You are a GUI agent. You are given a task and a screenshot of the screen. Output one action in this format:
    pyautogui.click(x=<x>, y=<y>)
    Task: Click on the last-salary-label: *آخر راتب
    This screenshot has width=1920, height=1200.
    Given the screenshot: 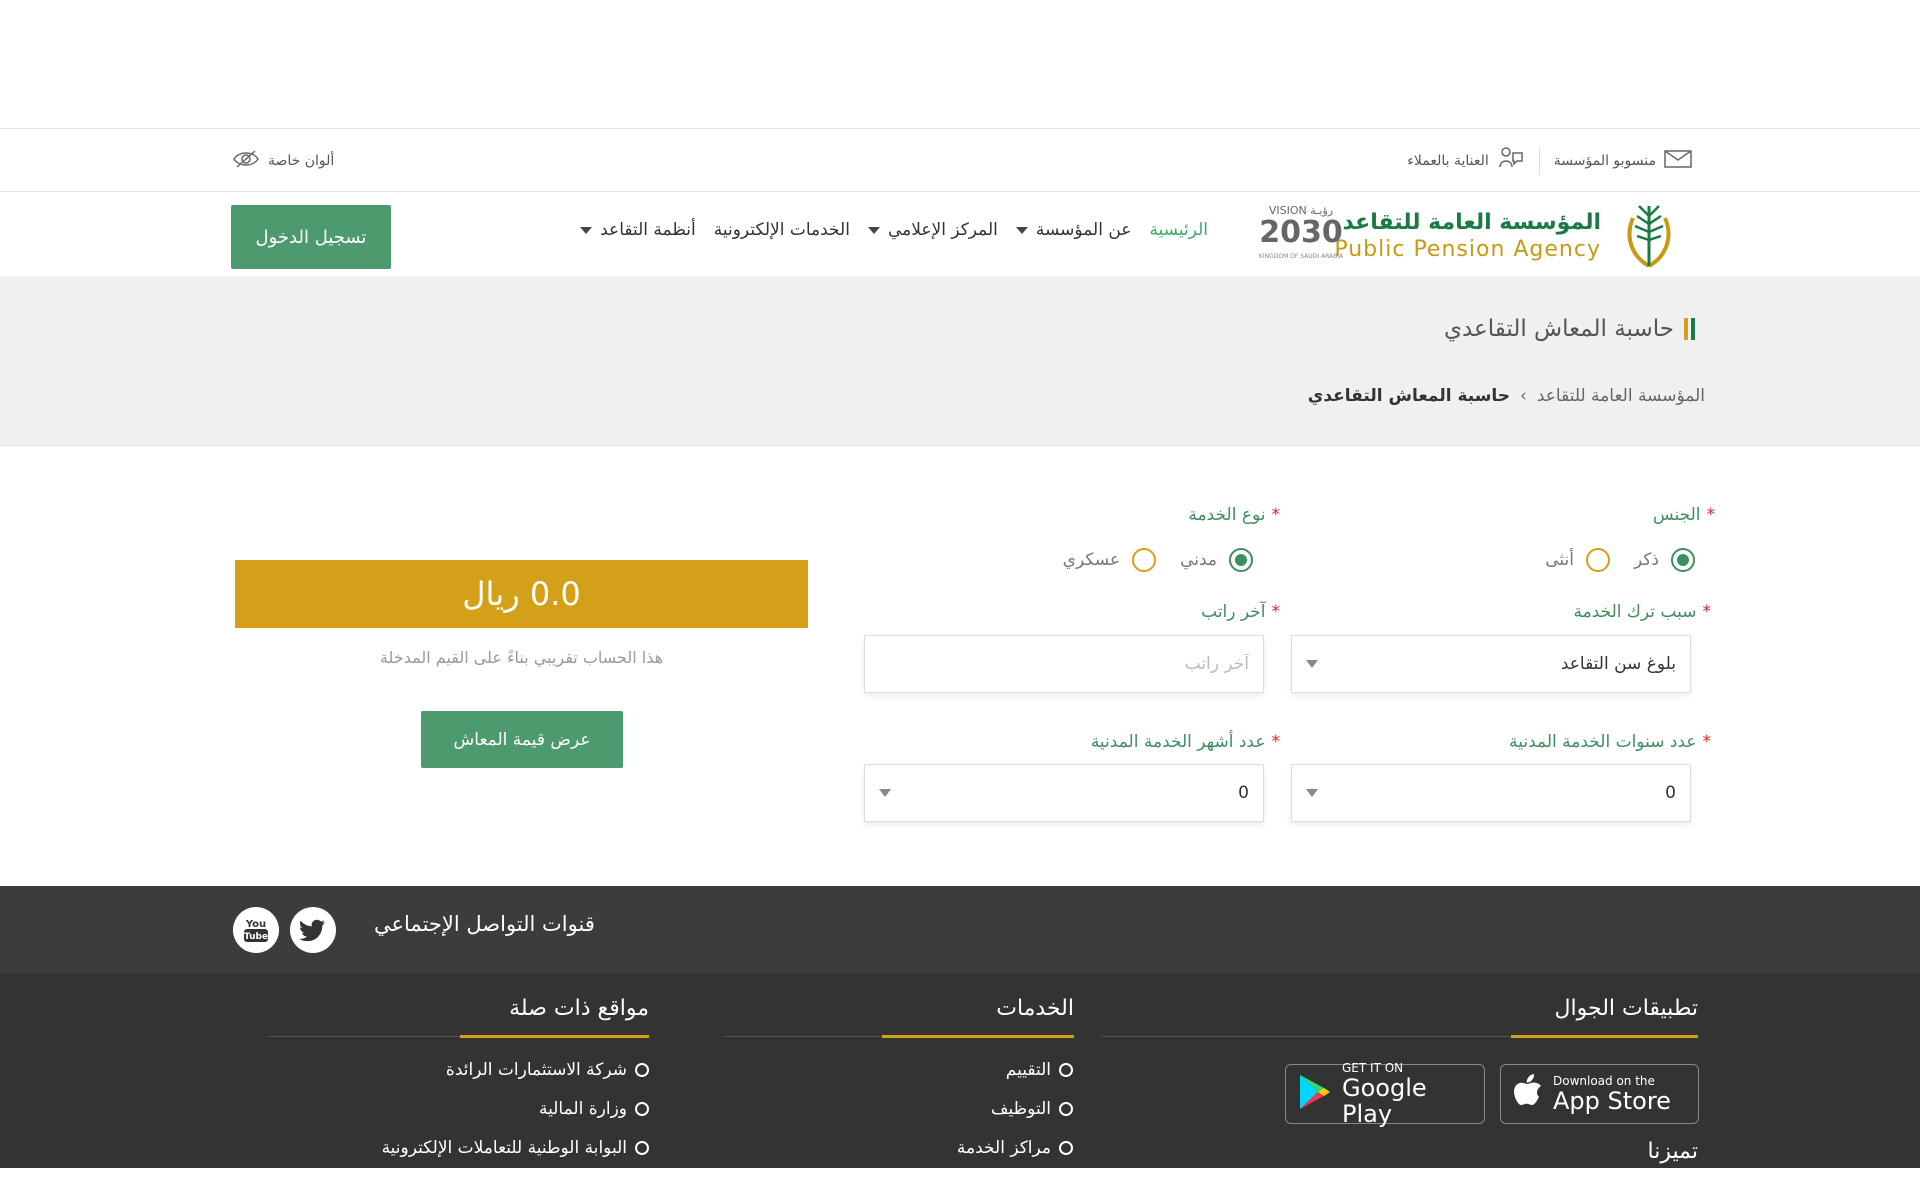 What is the action you would take?
    pyautogui.click(x=1240, y=612)
    